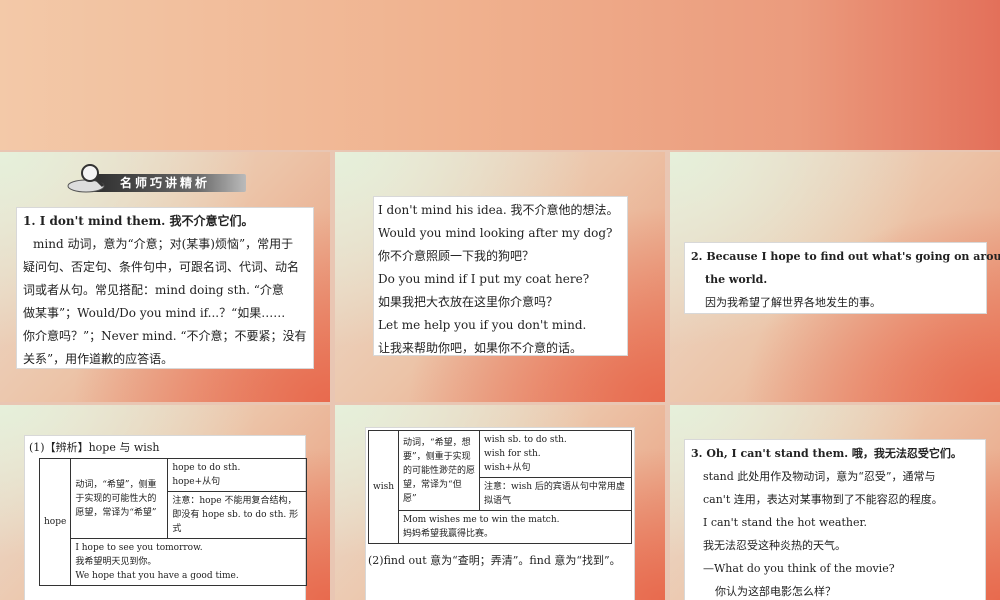  Describe the element at coordinates (98, 359) in the screenshot. I see `text-line: 关系”，用作道歉的应答语。` at that location.